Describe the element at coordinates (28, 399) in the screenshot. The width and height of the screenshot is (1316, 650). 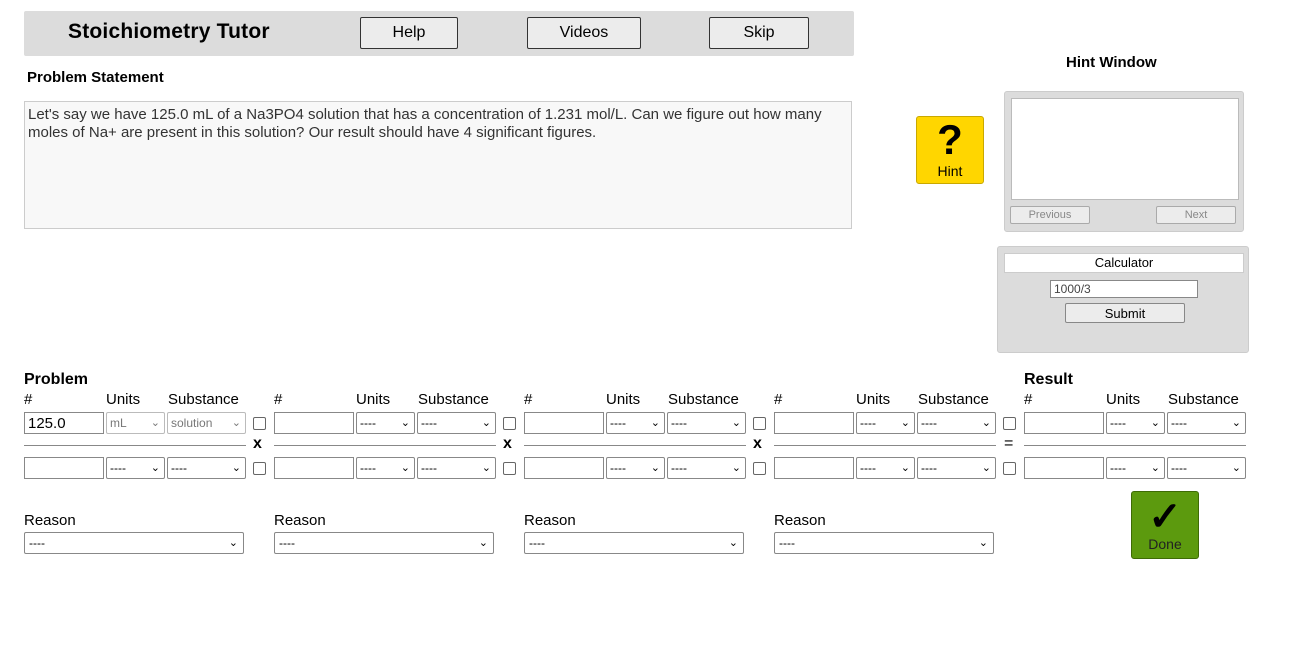
I see `col1-num-header: #` at that location.